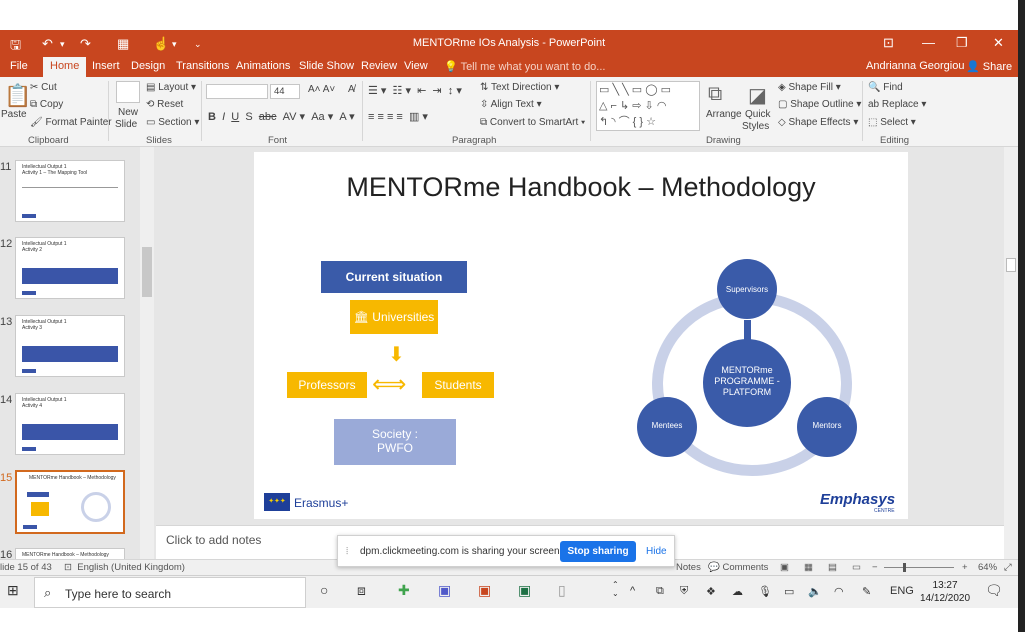  Describe the element at coordinates (856, 567) in the screenshot. I see `view-slideshow-icon: ▭` at that location.